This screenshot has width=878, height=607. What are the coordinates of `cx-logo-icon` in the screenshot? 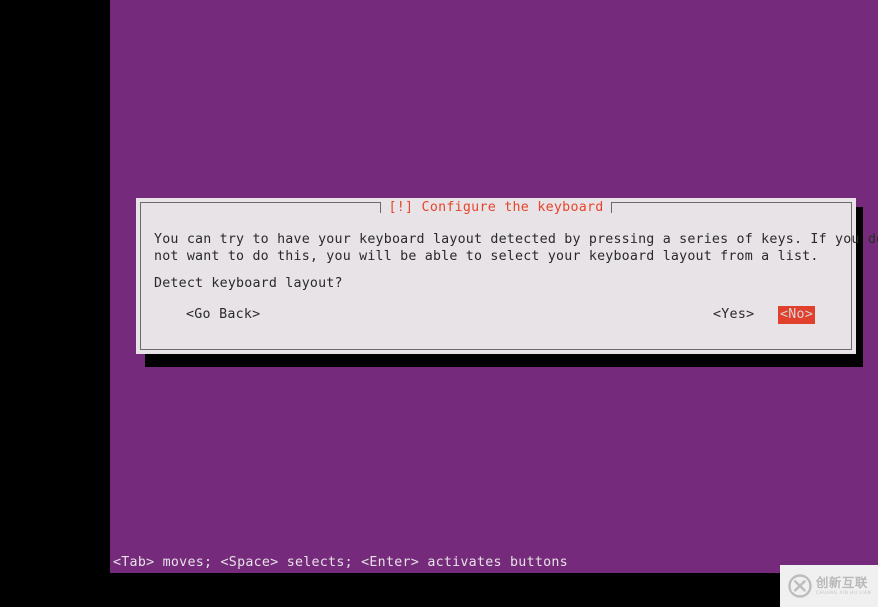 It's located at (800, 586).